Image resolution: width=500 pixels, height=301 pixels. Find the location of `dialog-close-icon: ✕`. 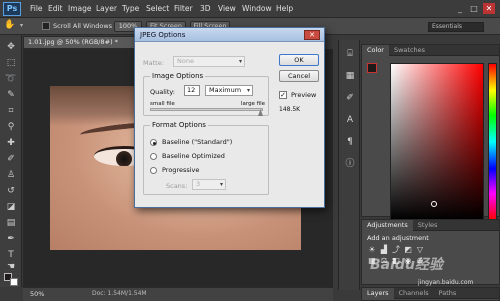

dialog-close-icon: ✕ is located at coordinates (312, 35).